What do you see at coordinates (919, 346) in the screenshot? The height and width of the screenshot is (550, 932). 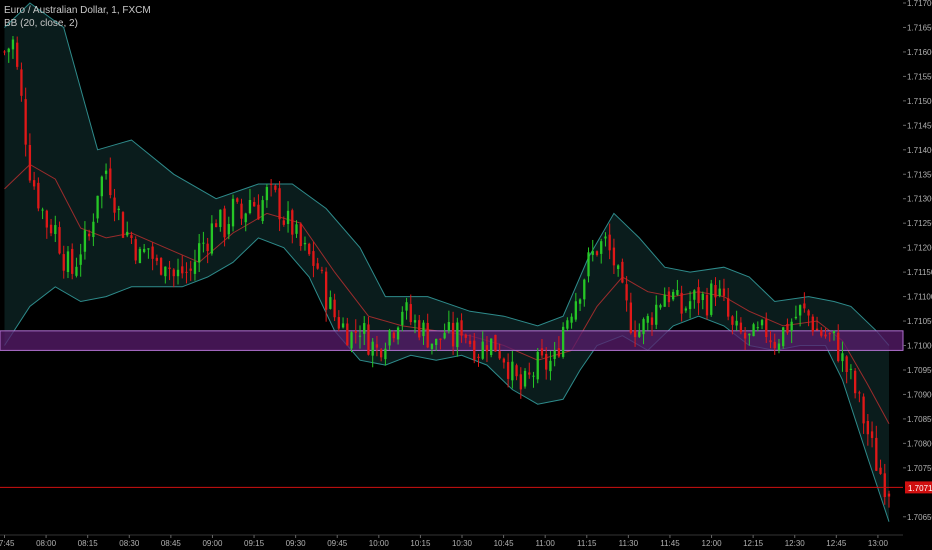 I see `price-tick-label: 1.71000` at bounding box center [919, 346].